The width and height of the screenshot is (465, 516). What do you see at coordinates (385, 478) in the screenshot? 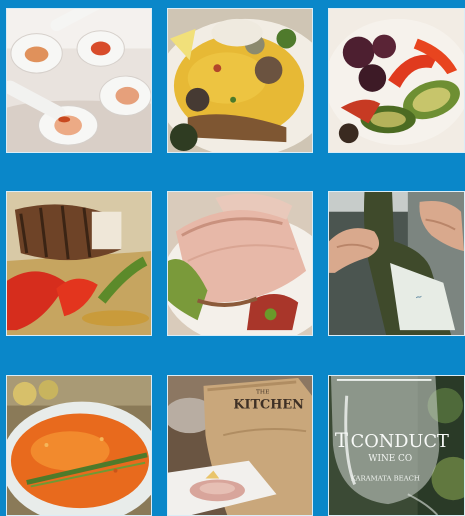
I see `glass-text-location: KARAMATA BEACH` at bounding box center [385, 478].